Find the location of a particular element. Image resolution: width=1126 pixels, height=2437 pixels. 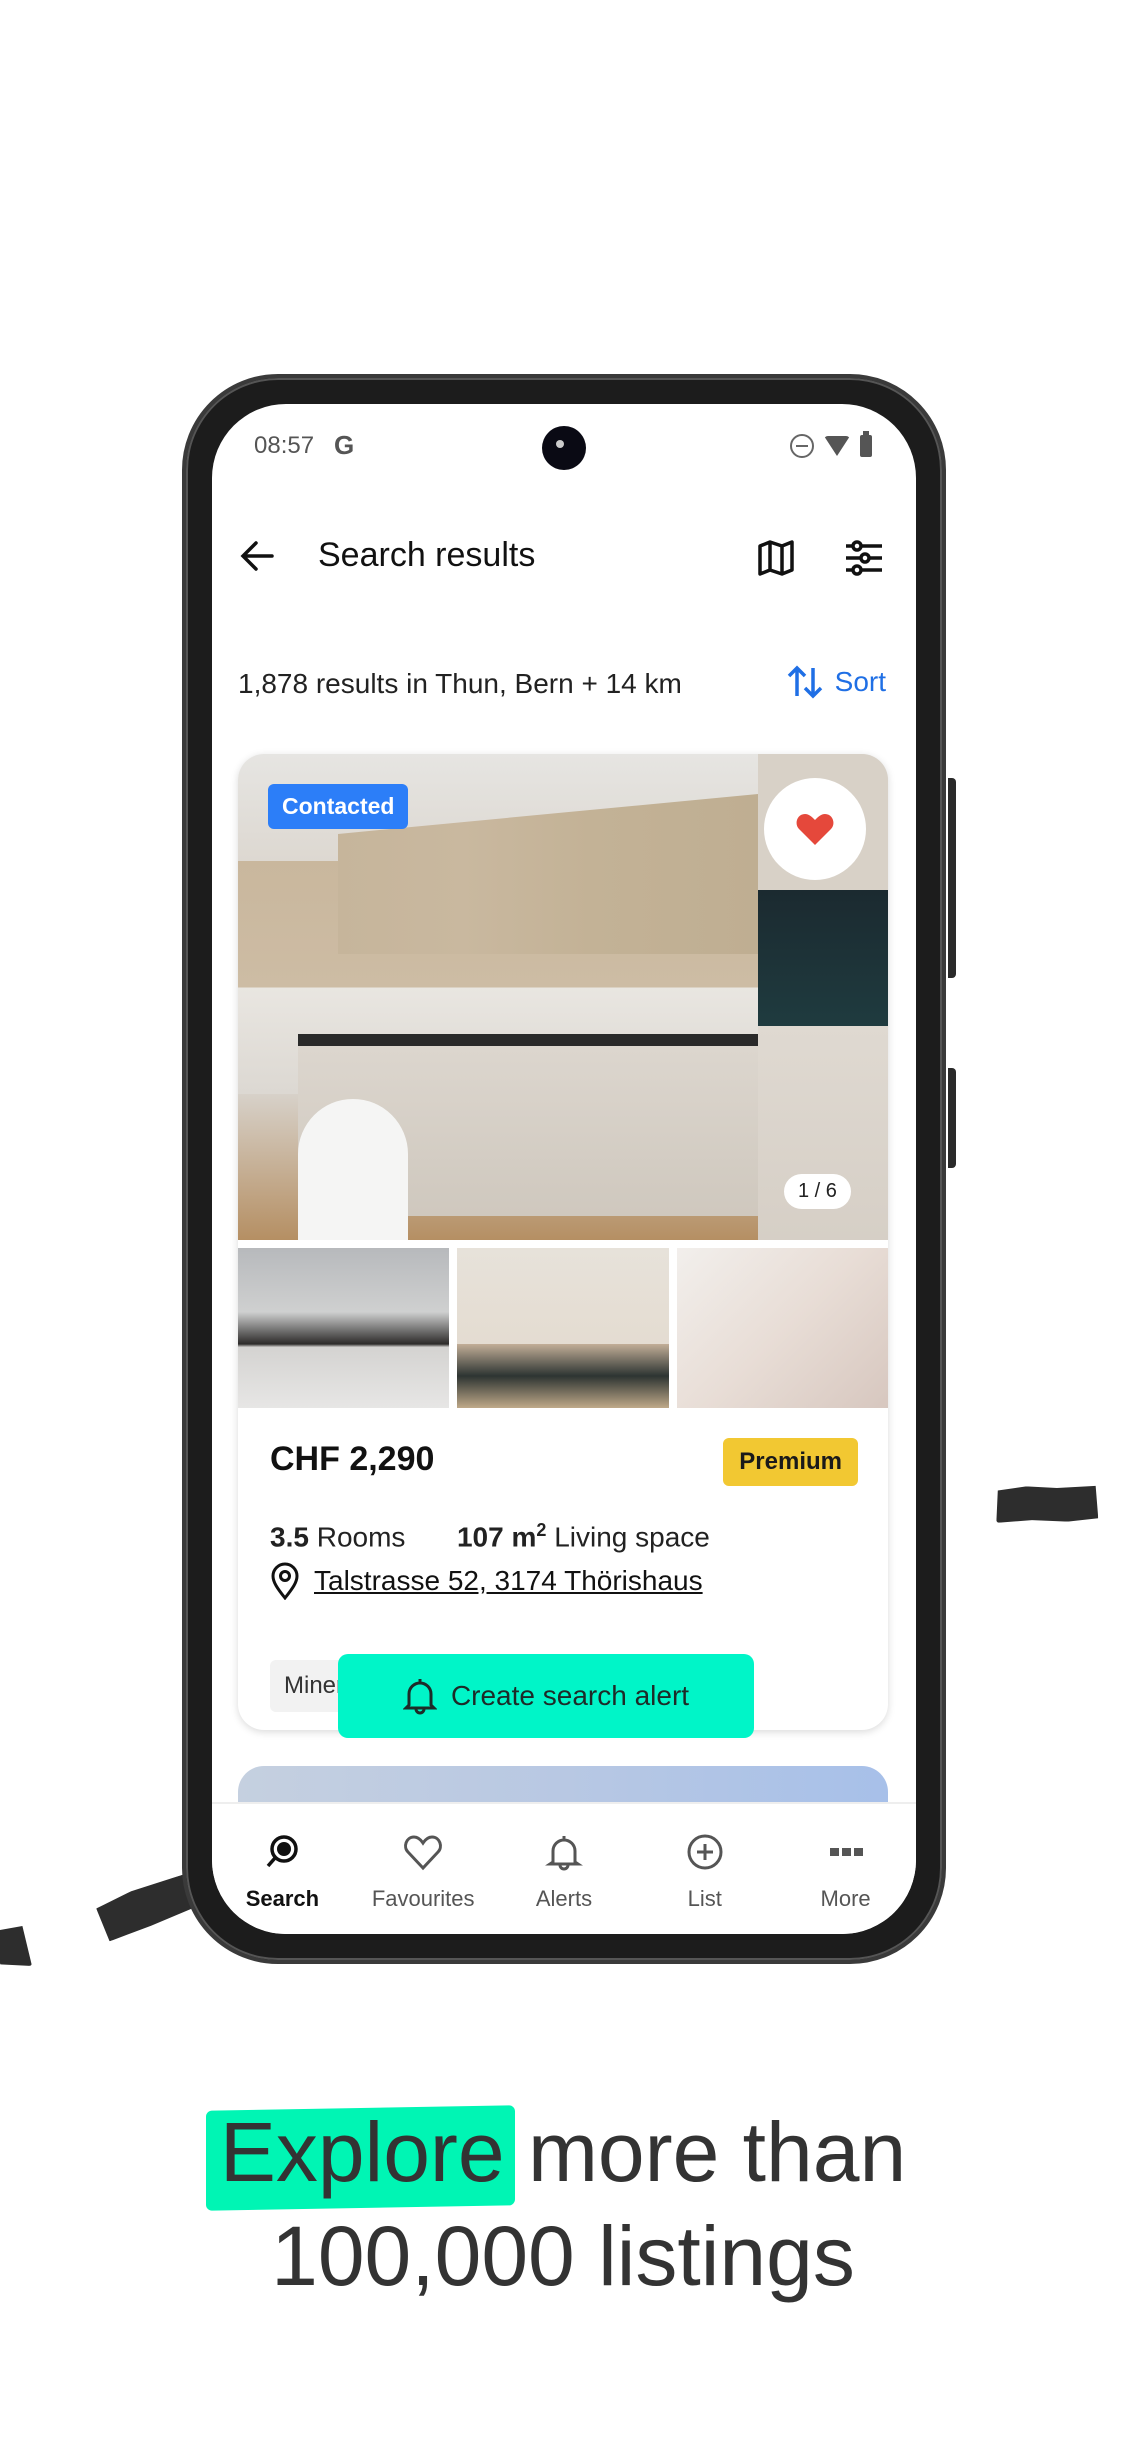

nav-item-favourites: Favourites is located at coordinates (423, 1869).